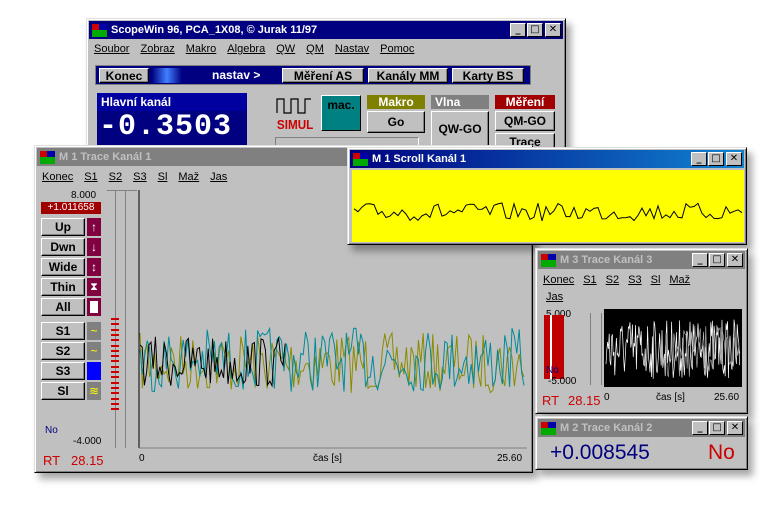 Image resolution: width=768 pixels, height=510 pixels. Describe the element at coordinates (63, 287) in the screenshot. I see `thin-button: Thin` at that location.